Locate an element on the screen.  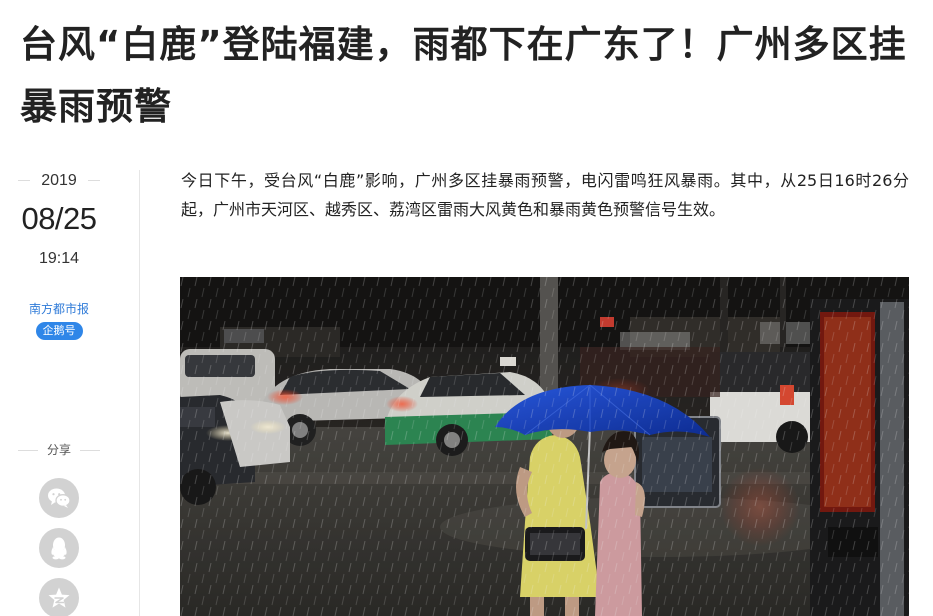
share-panel: 分享 is located at coordinates (59, 528).